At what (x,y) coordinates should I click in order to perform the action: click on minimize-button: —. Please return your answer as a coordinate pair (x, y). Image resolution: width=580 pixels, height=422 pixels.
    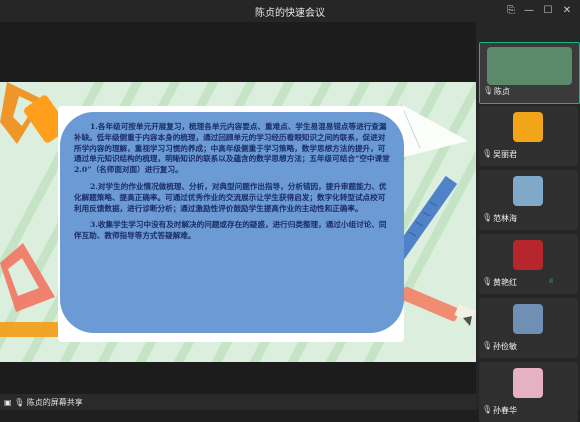
    Looking at the image, I should click on (529, 11).